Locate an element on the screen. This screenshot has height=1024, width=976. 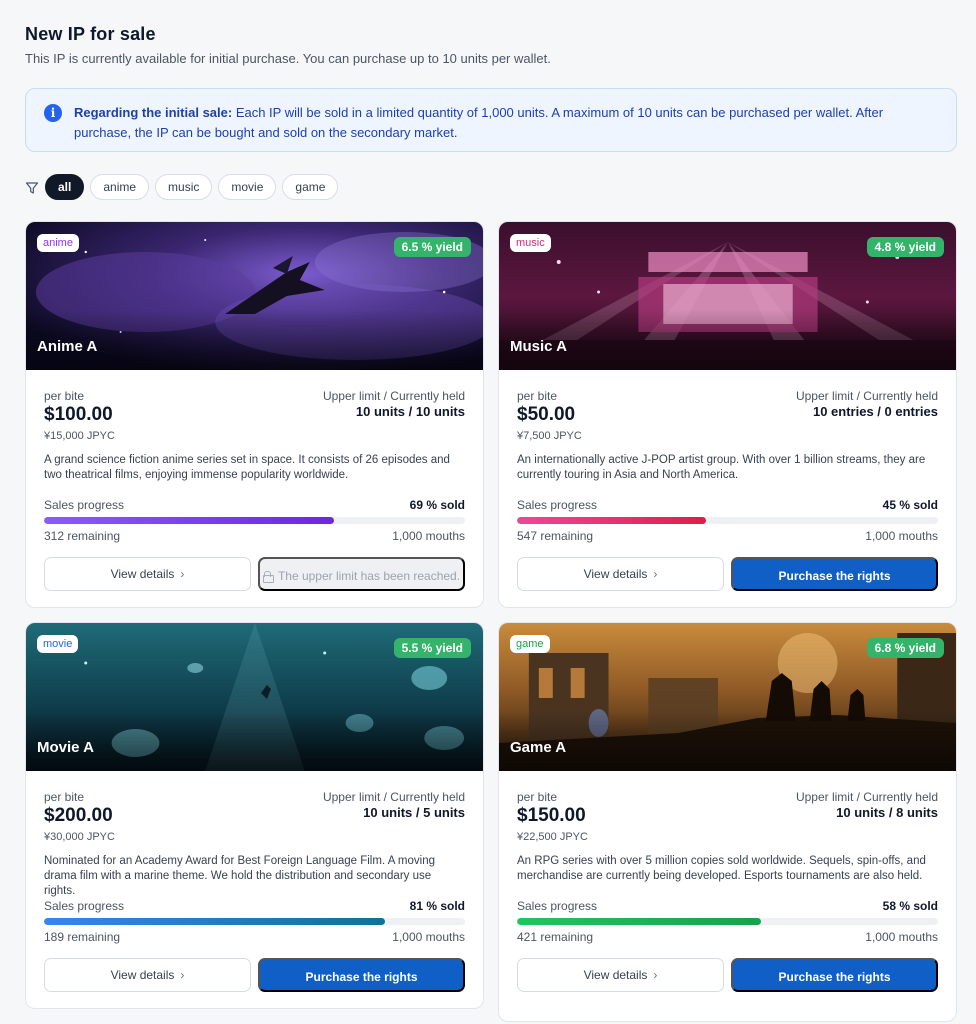
card-hero-image: game 6.8 % yield Game A is located at coordinates (727, 697).